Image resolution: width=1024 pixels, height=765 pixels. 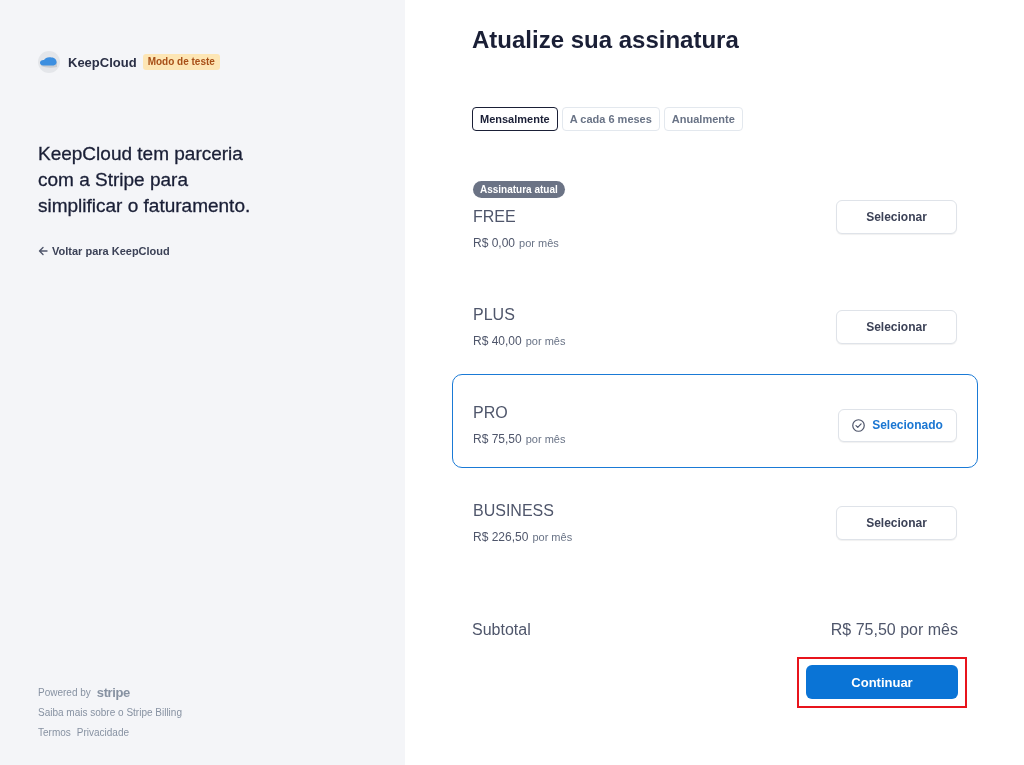 I want to click on footer-link: Termos, so click(x=54, y=733).